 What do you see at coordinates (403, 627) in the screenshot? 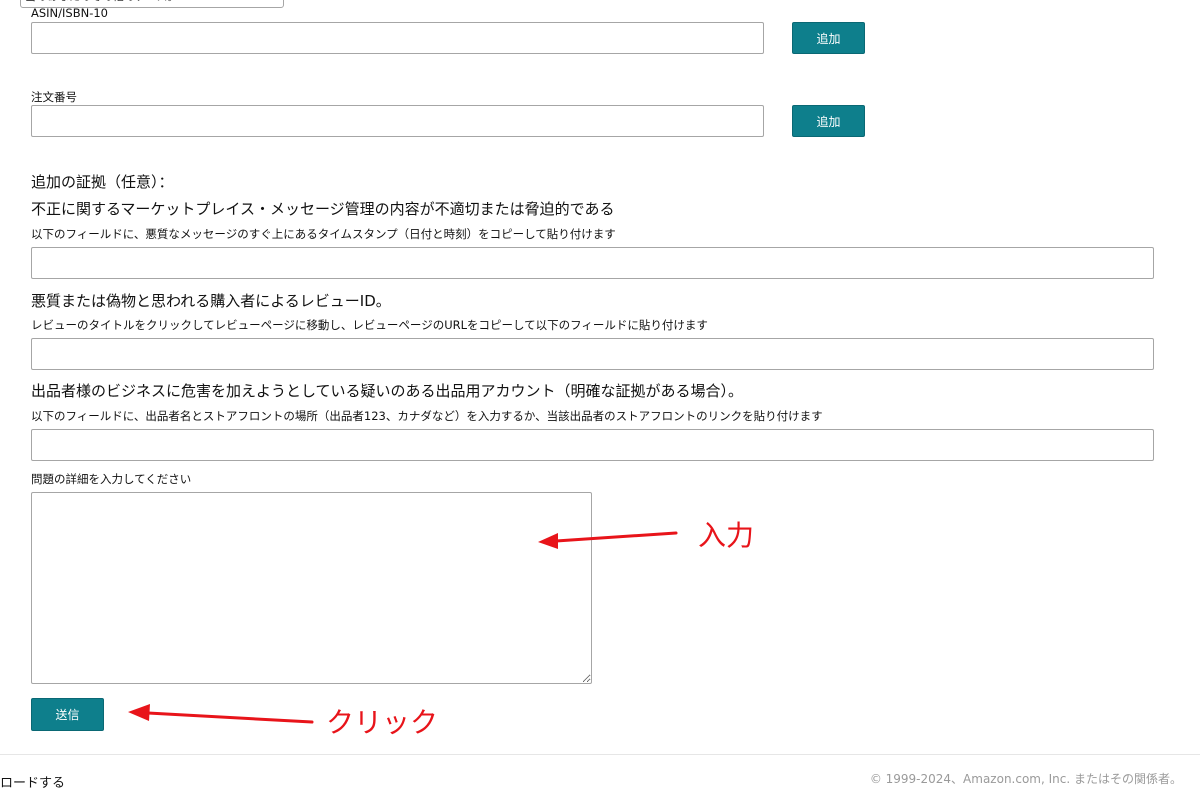
I see `annotation-arrows` at bounding box center [403, 627].